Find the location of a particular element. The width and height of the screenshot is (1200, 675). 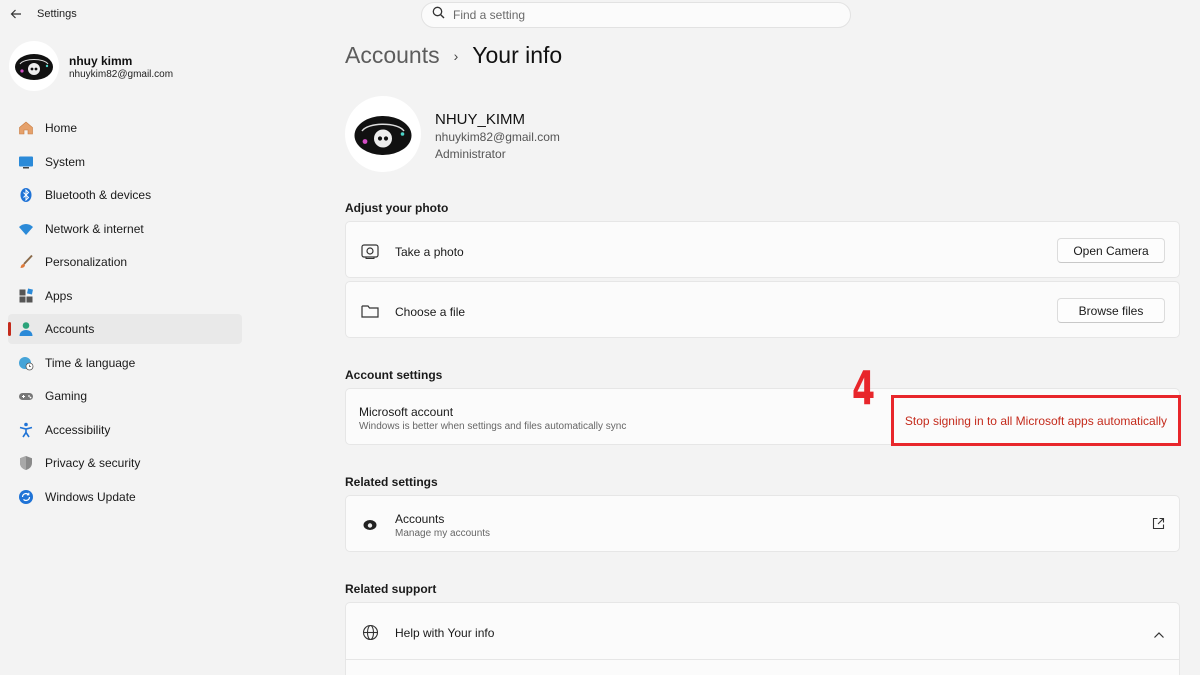

camera-icon is located at coordinates (370, 251).